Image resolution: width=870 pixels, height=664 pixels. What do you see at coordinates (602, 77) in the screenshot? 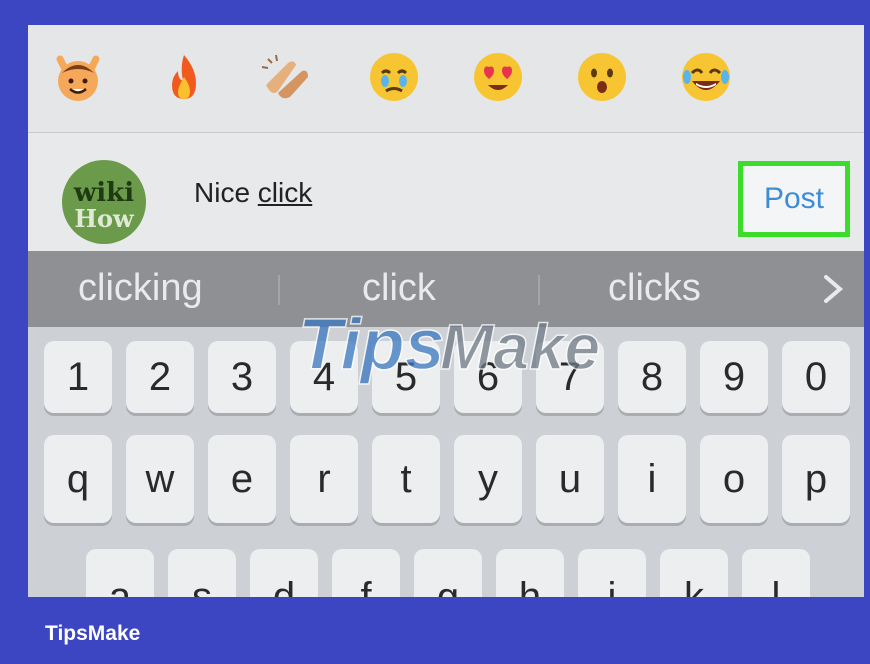
I see `surprised-face-emoji-icon` at bounding box center [602, 77].